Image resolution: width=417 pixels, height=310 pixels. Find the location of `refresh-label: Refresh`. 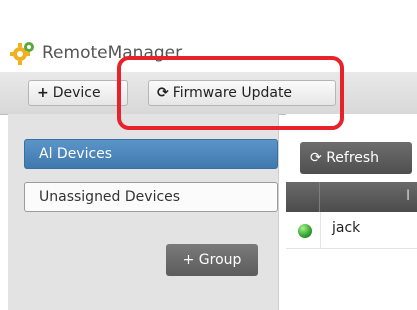

refresh-label: Refresh is located at coordinates (353, 158).